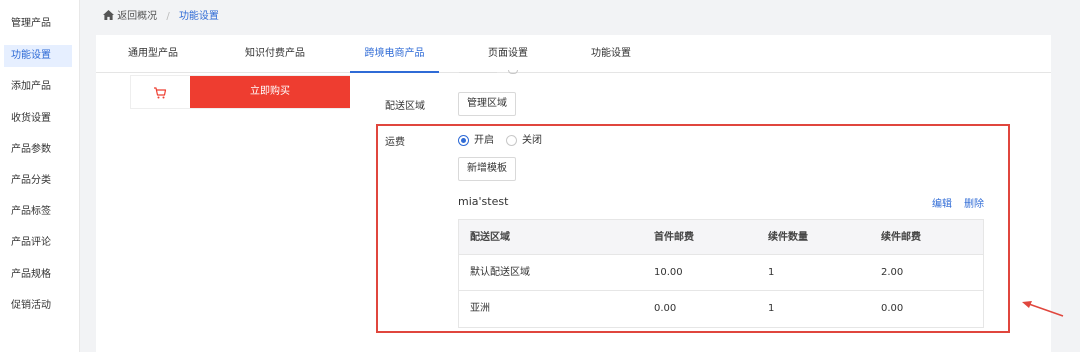 This screenshot has height=352, width=1080. I want to click on table-cell: 2.00, so click(892, 272).